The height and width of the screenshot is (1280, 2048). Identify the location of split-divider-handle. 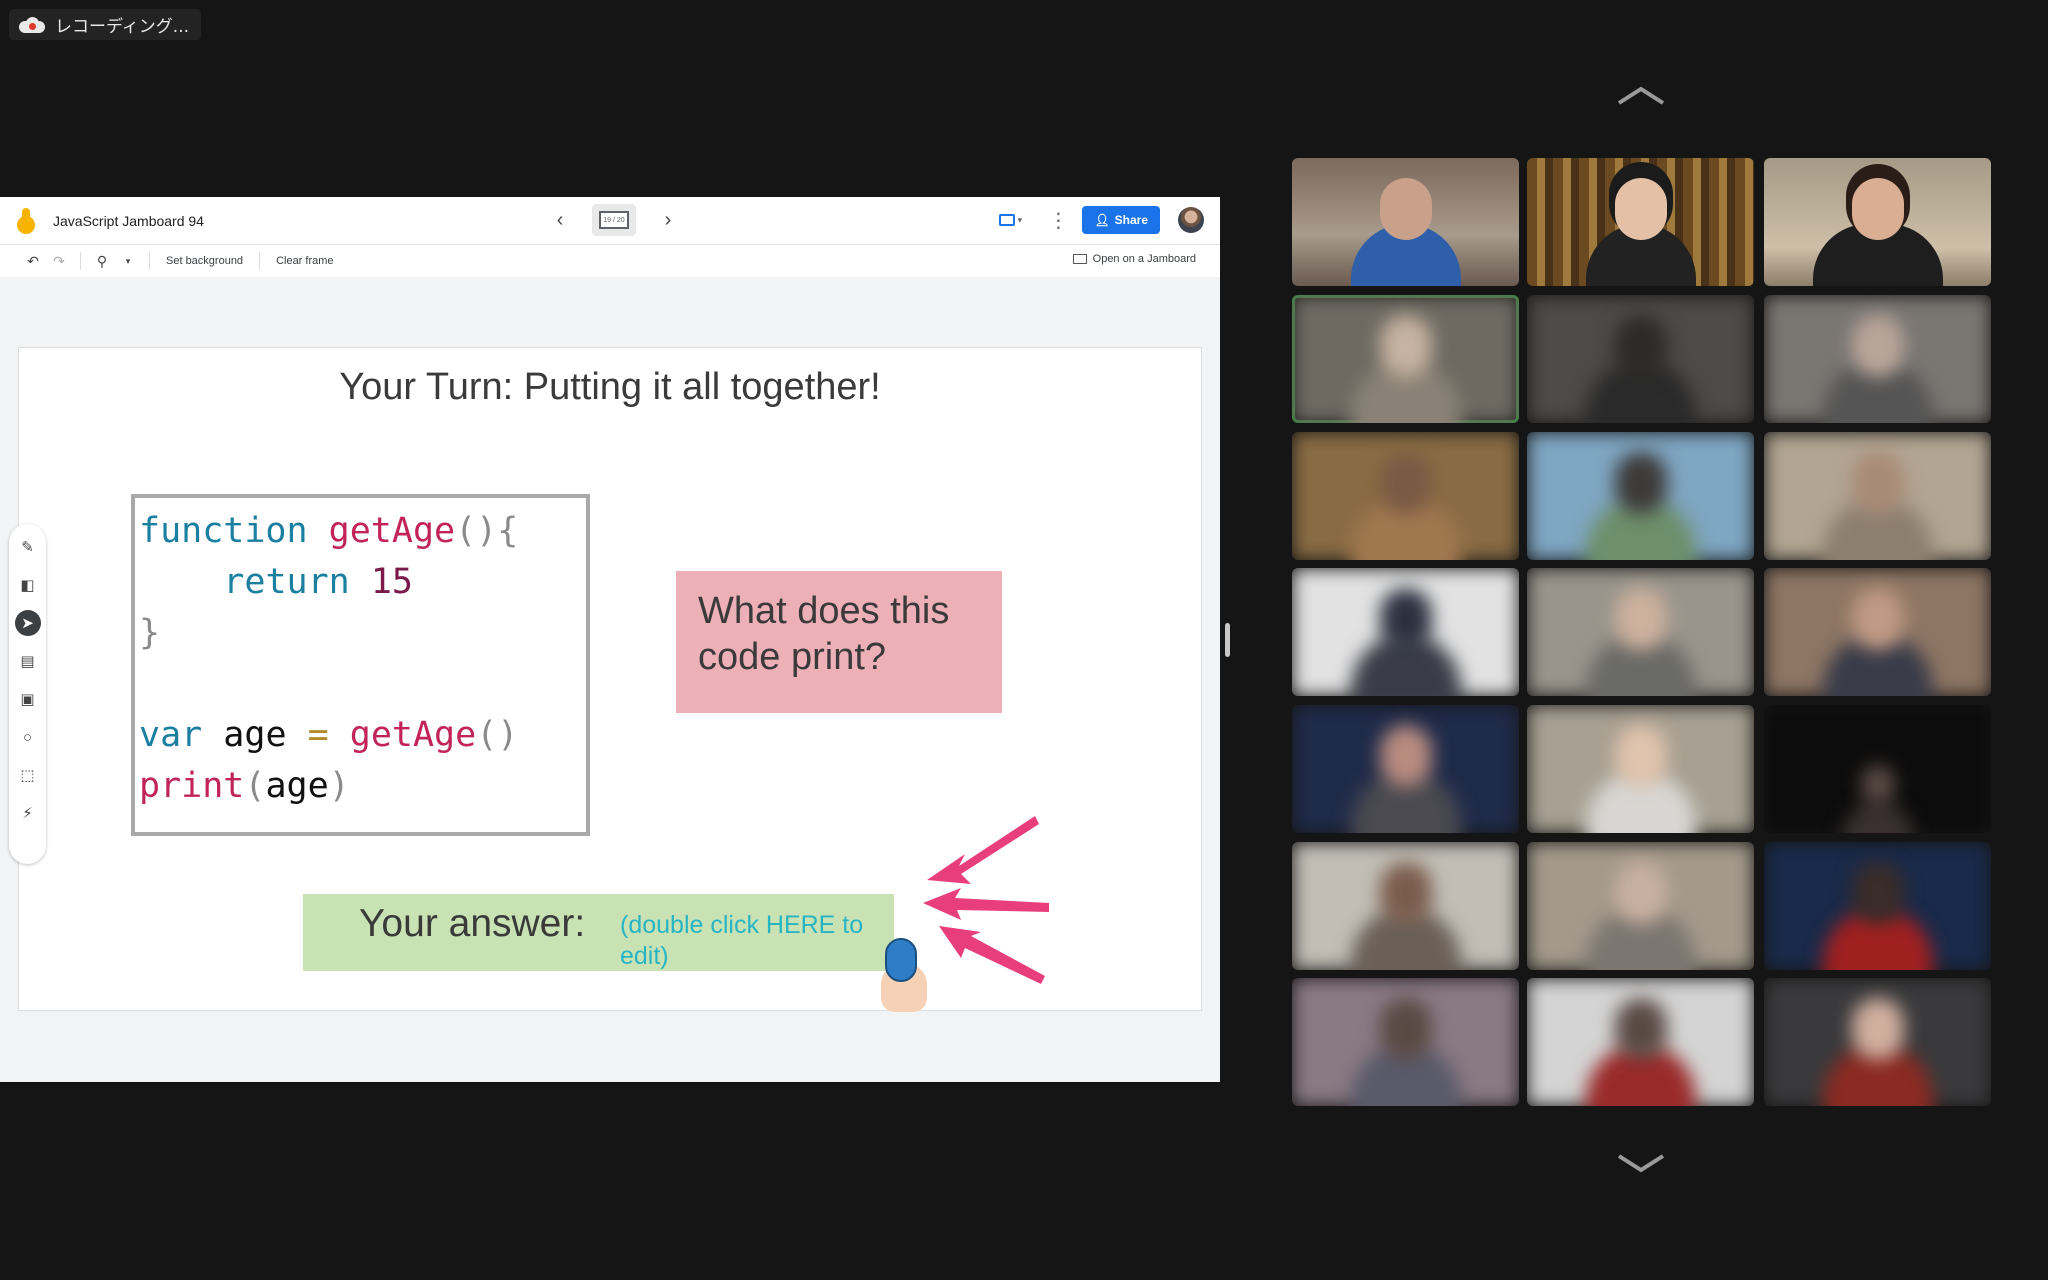
(1227, 640).